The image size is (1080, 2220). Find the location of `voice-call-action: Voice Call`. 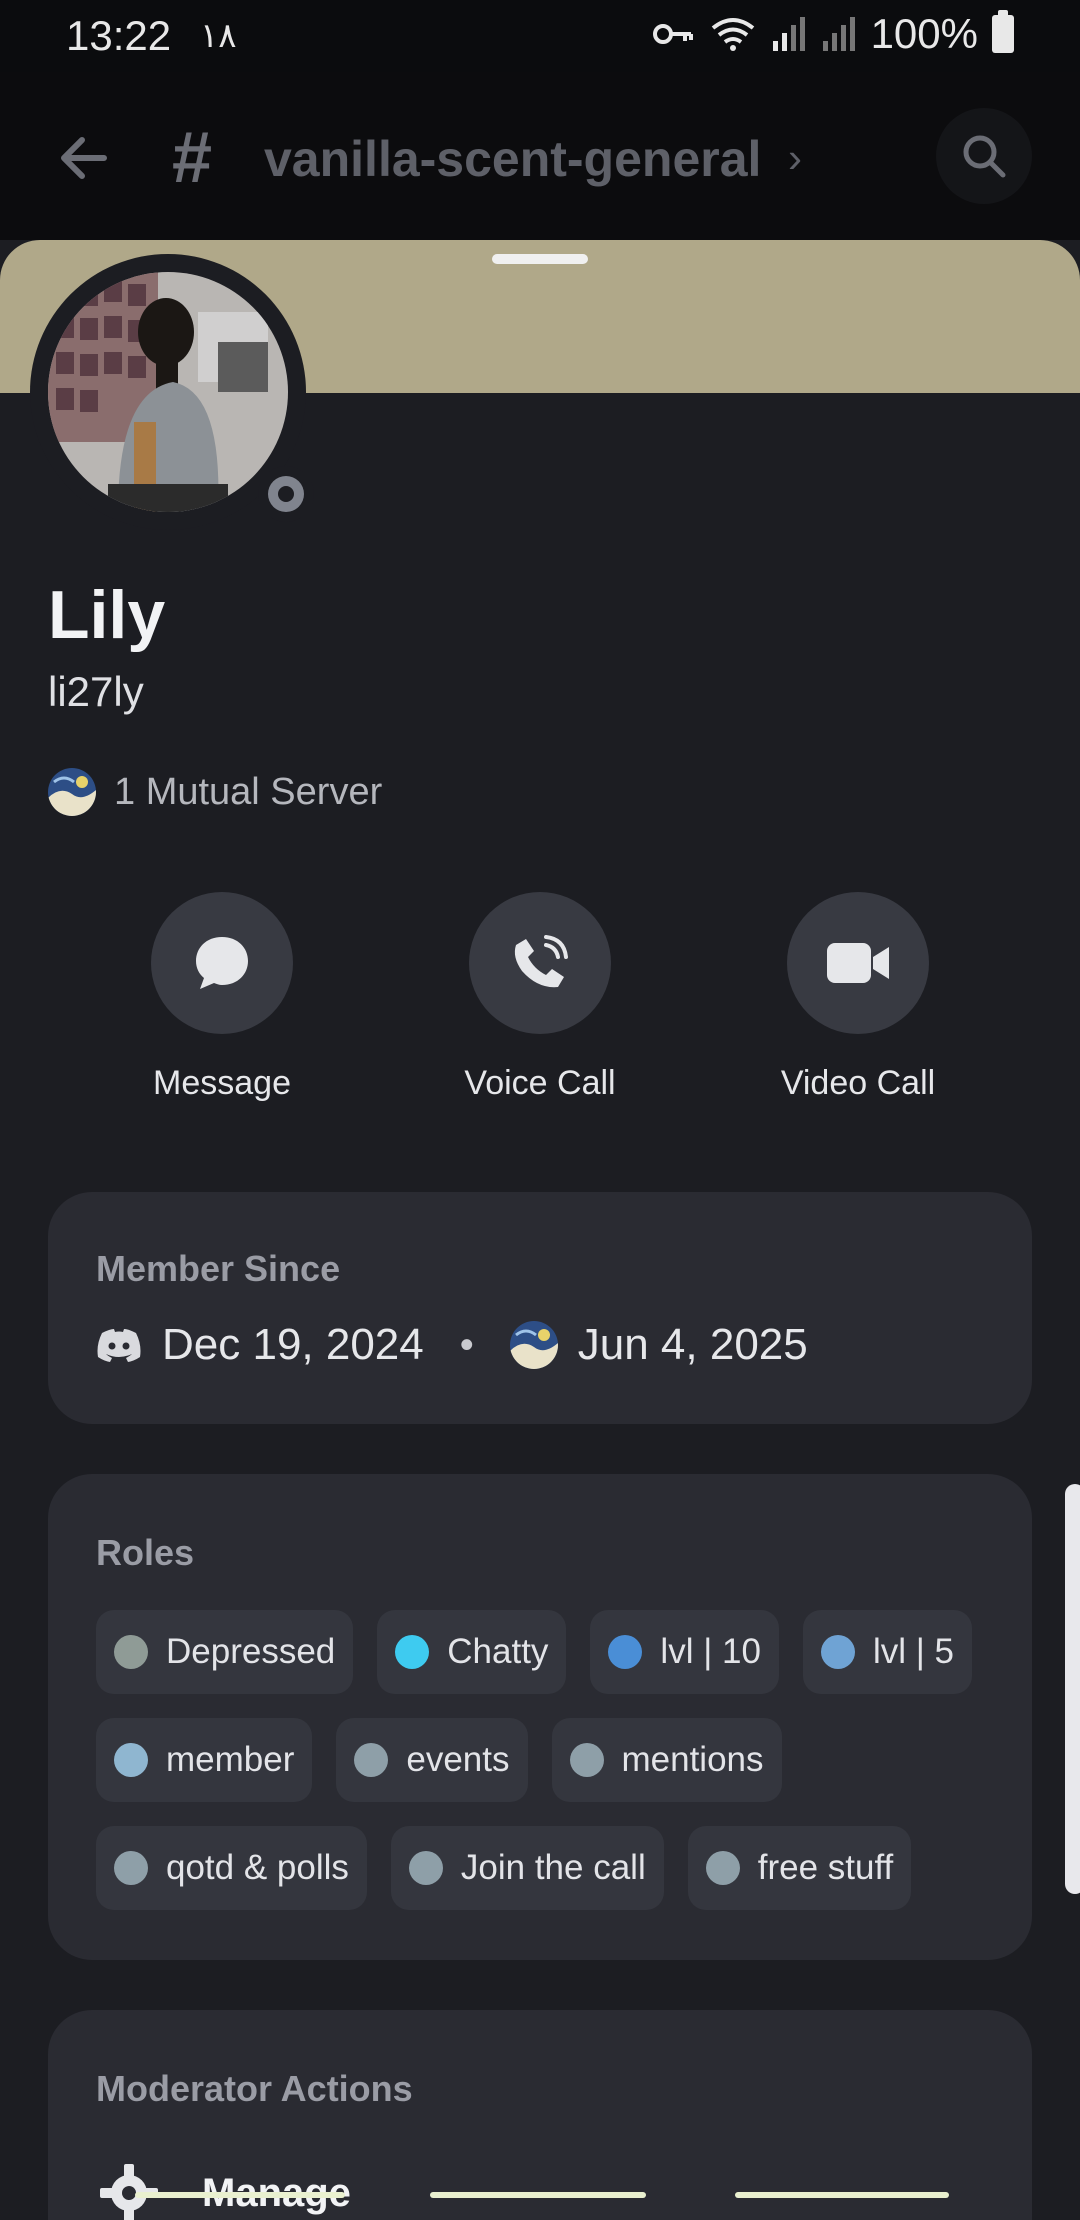

voice-call-action: Voice Call is located at coordinates (540, 997).